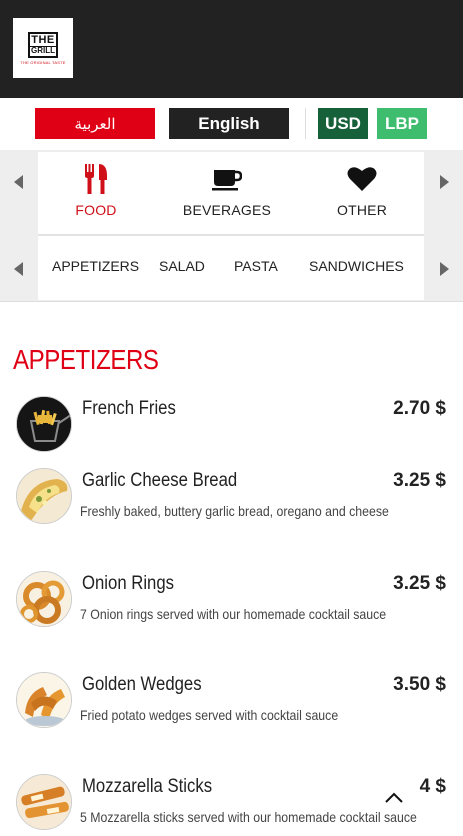 The width and height of the screenshot is (463, 836). I want to click on logo-bottom-text: GRILL, so click(43, 50).